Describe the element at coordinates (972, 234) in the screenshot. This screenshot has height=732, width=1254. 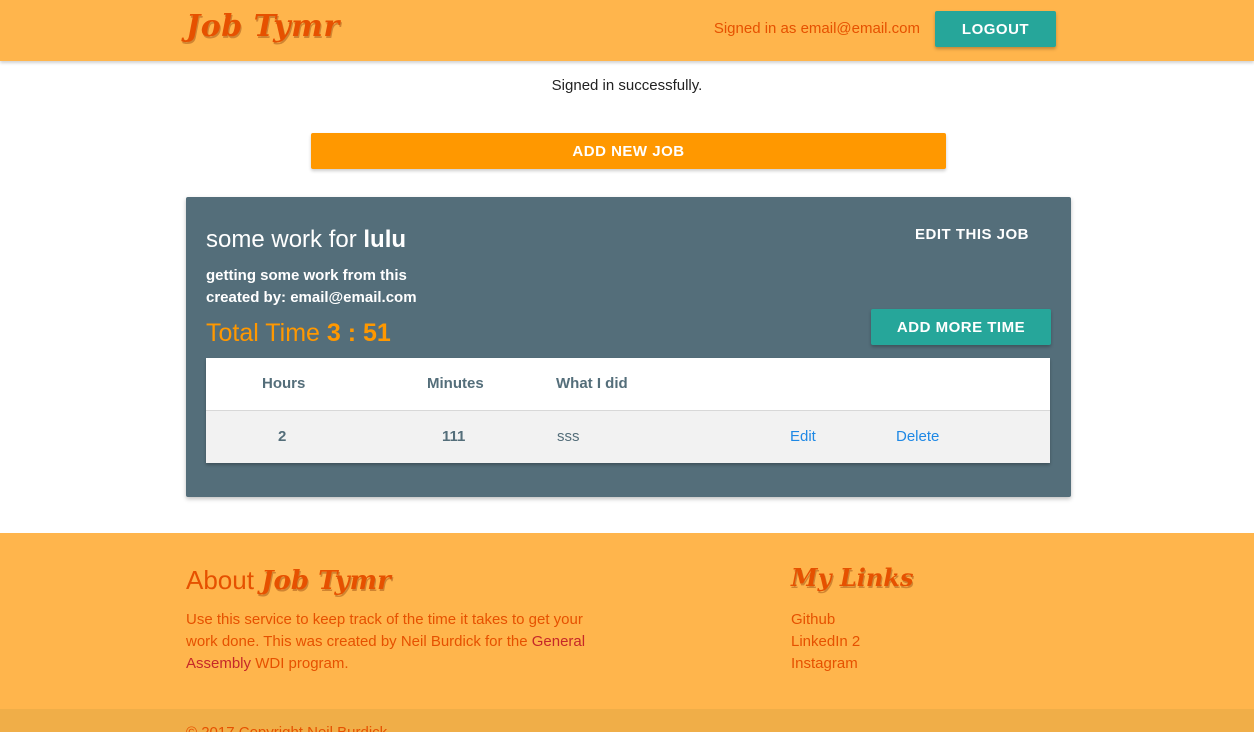
I see `edit-job-button: EDIT THIS JOB` at that location.